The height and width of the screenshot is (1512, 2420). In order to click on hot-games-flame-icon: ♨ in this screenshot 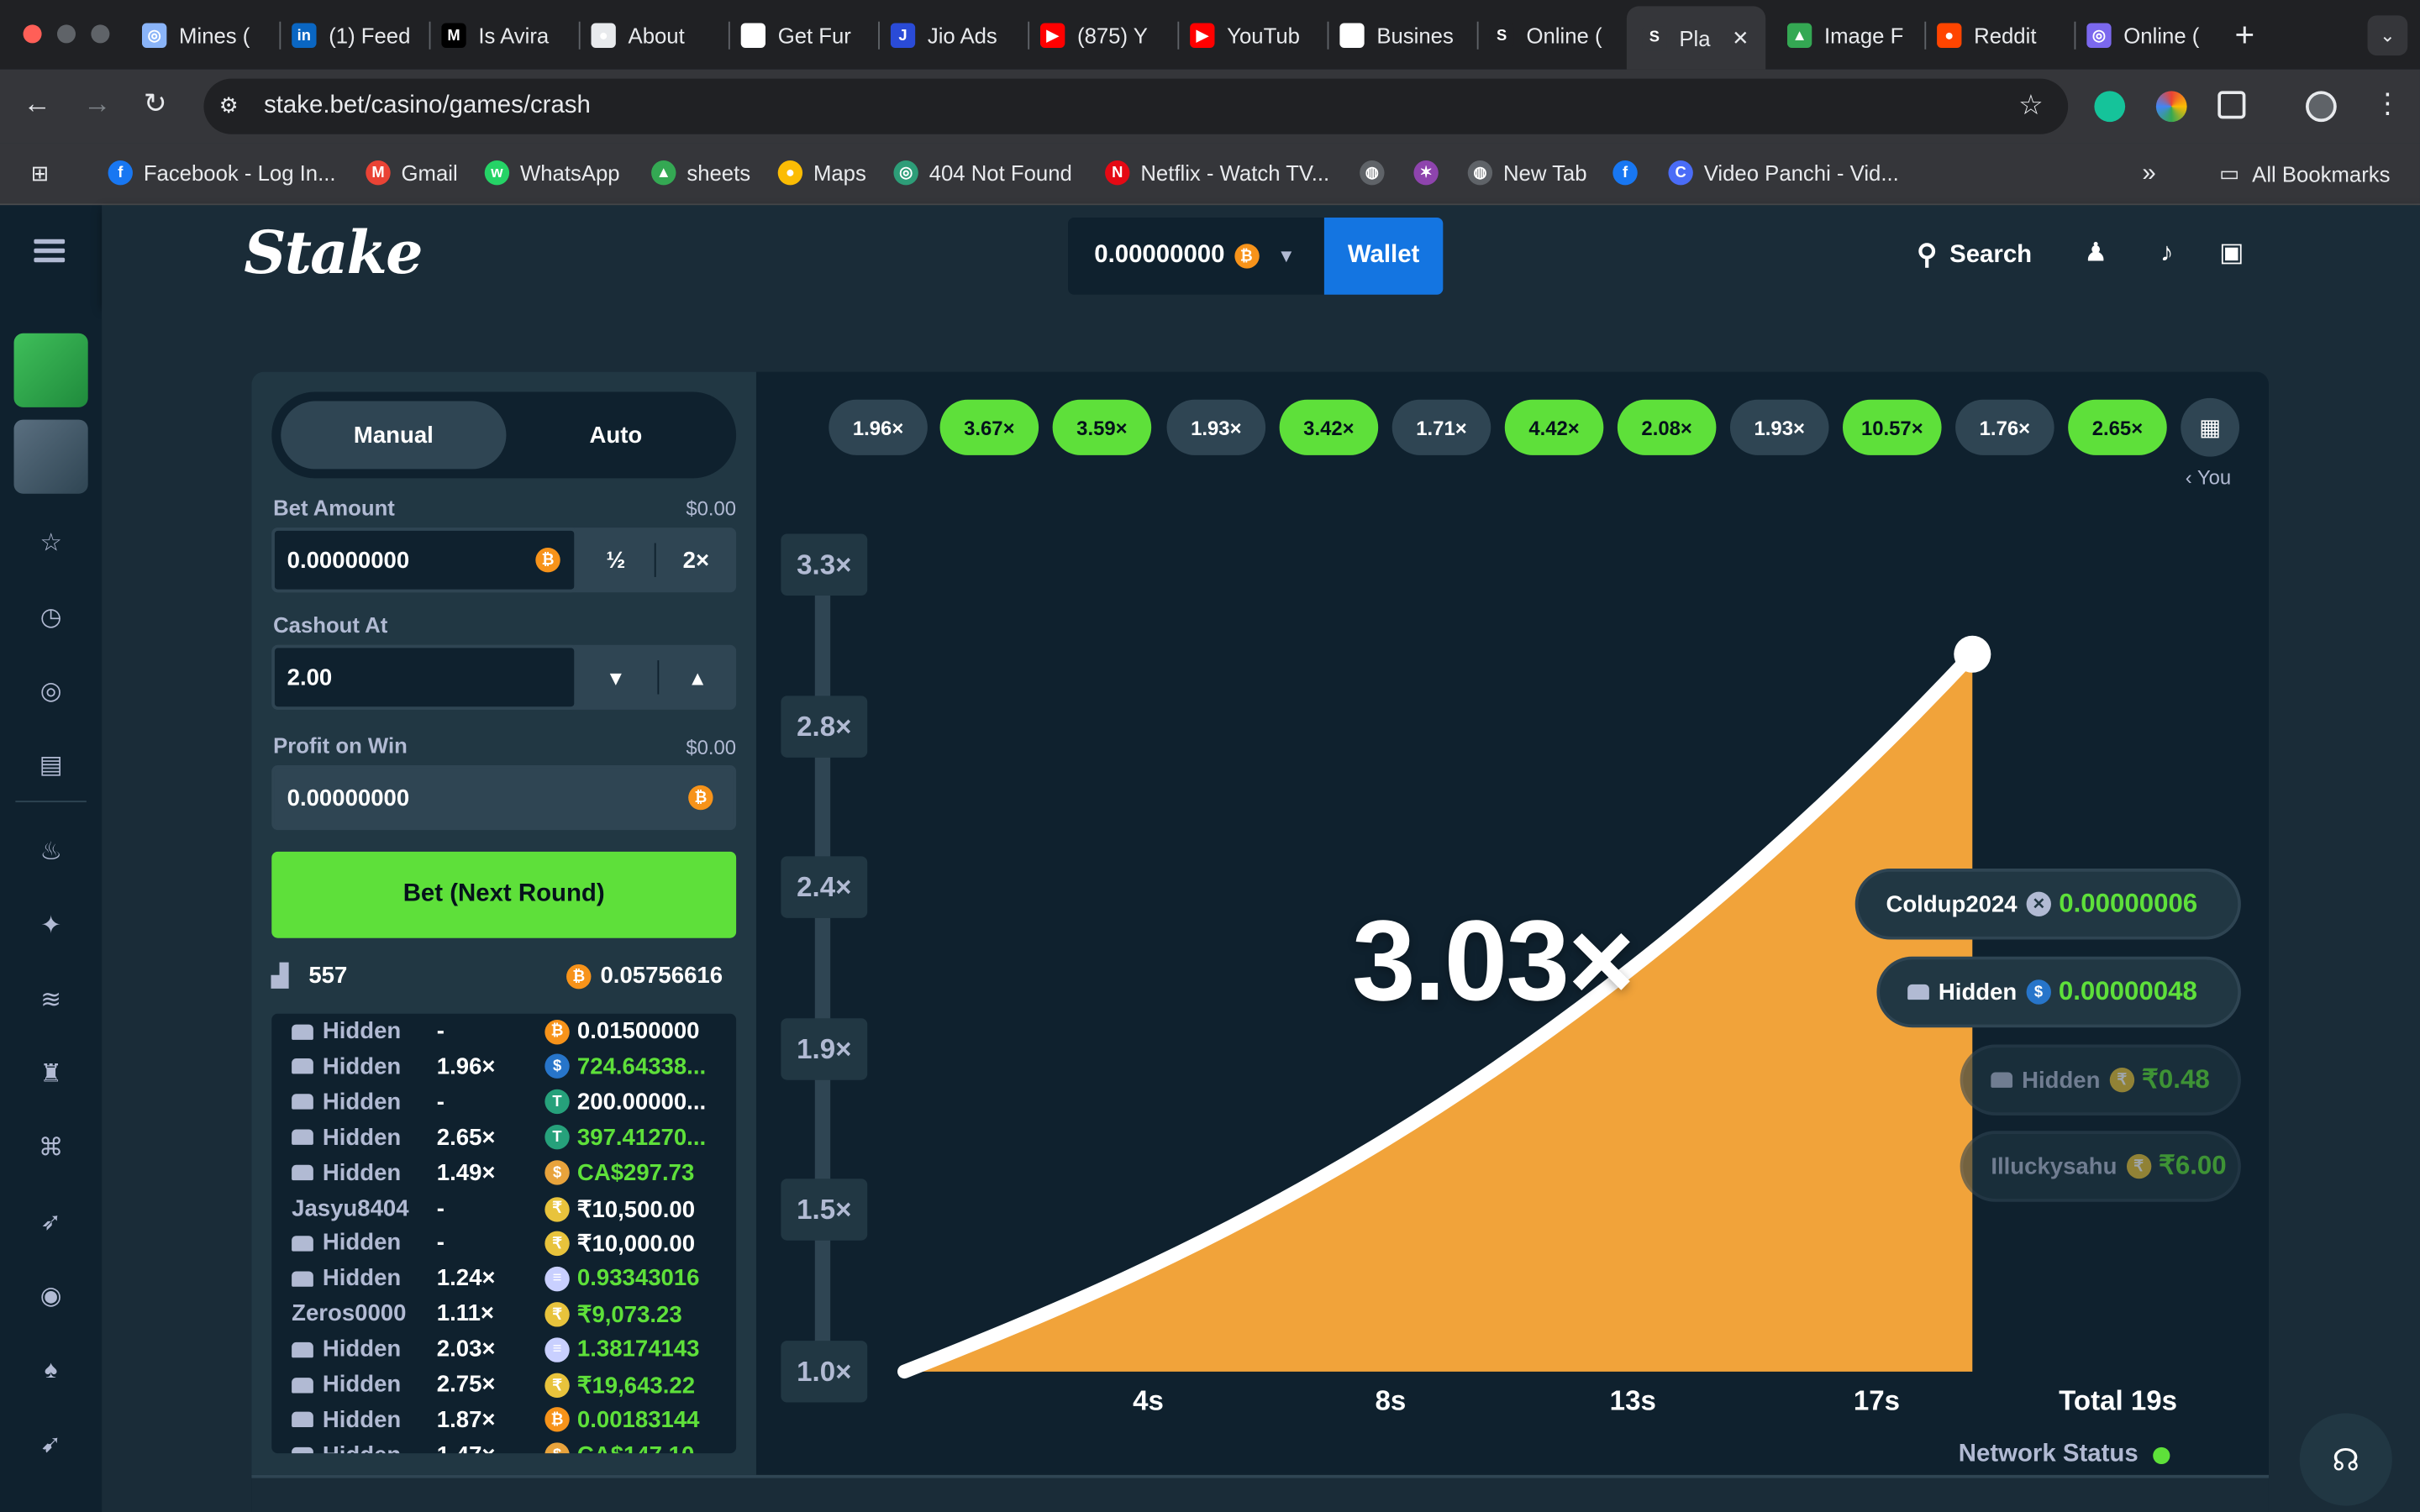, I will do `click(51, 852)`.